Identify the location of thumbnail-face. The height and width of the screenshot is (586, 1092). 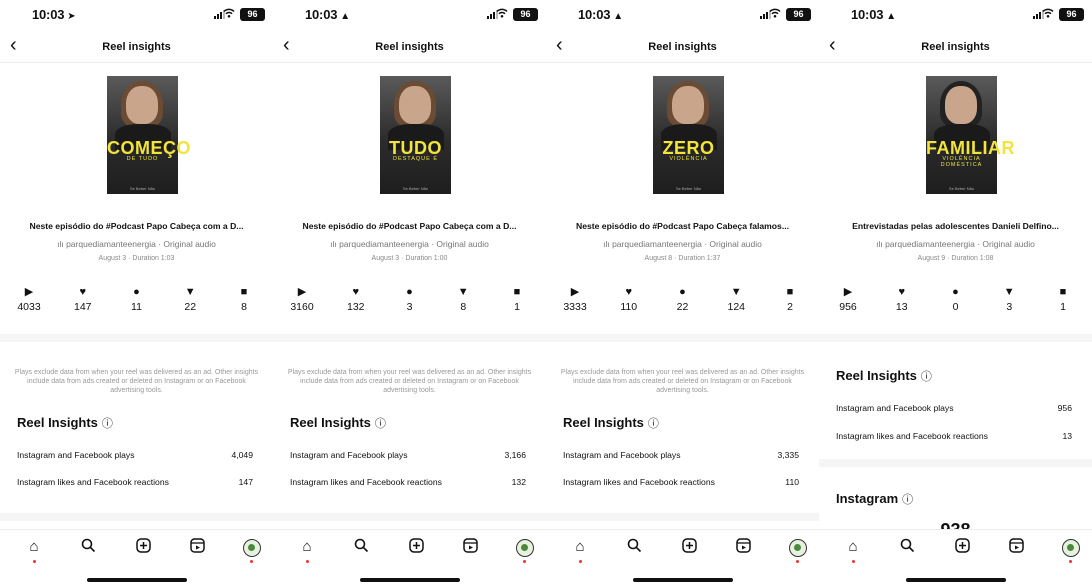
(961, 105).